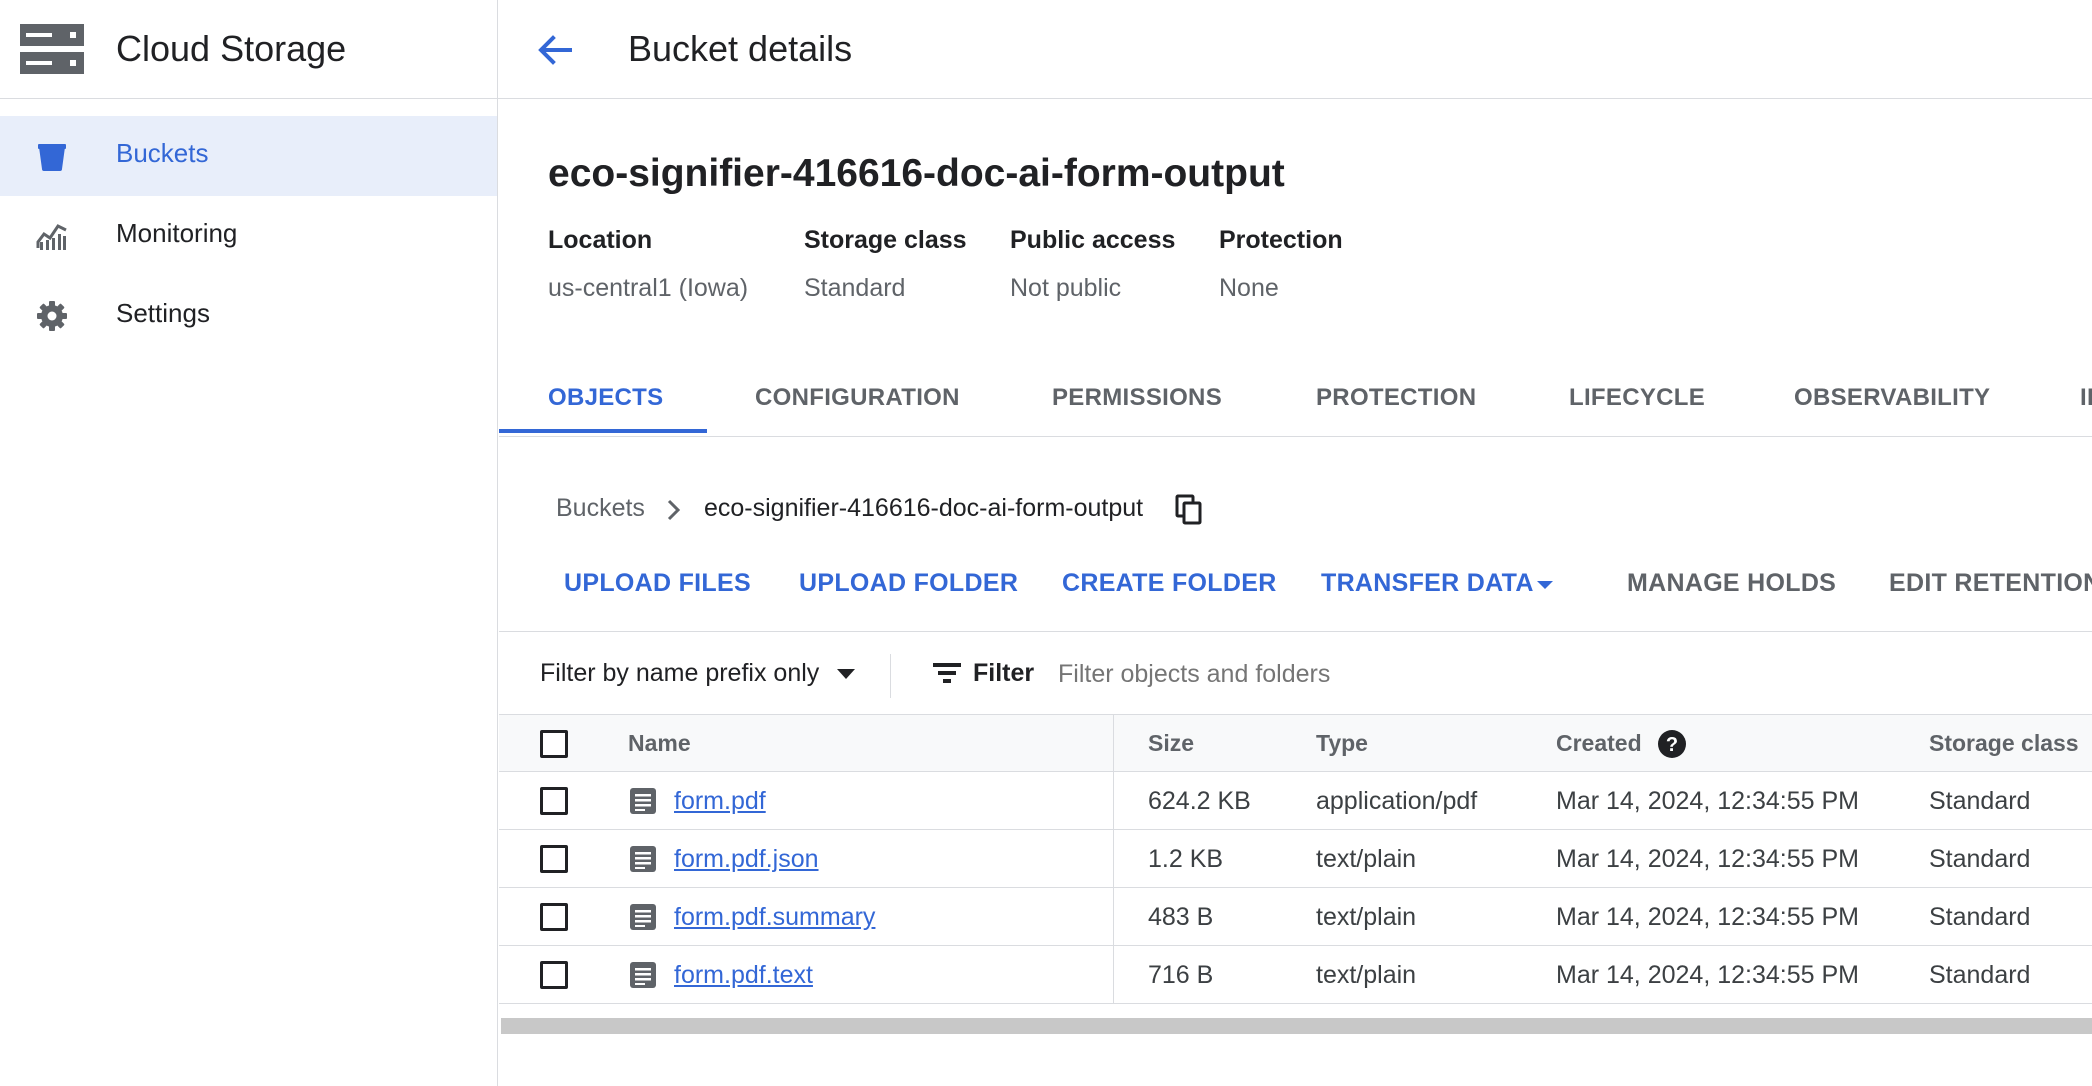  Describe the element at coordinates (554, 744) in the screenshot. I see `select-all-checkbox` at that location.